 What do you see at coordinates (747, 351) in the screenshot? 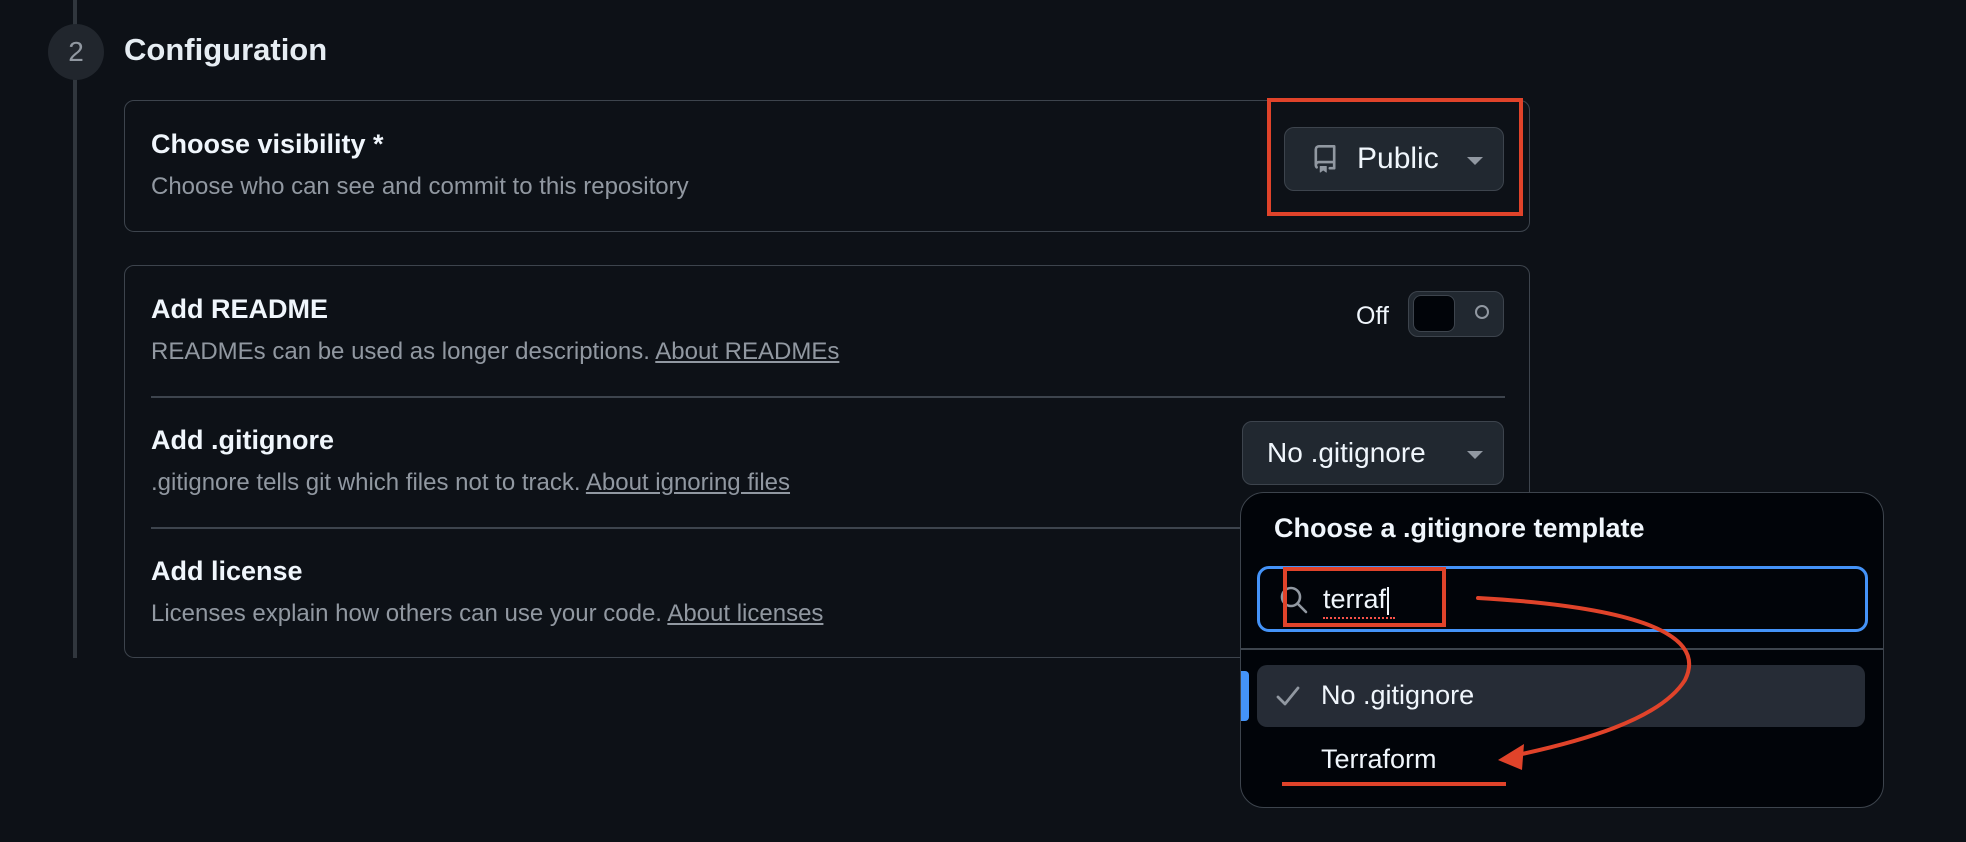
I see `about-readmes-link: About READMEs` at bounding box center [747, 351].